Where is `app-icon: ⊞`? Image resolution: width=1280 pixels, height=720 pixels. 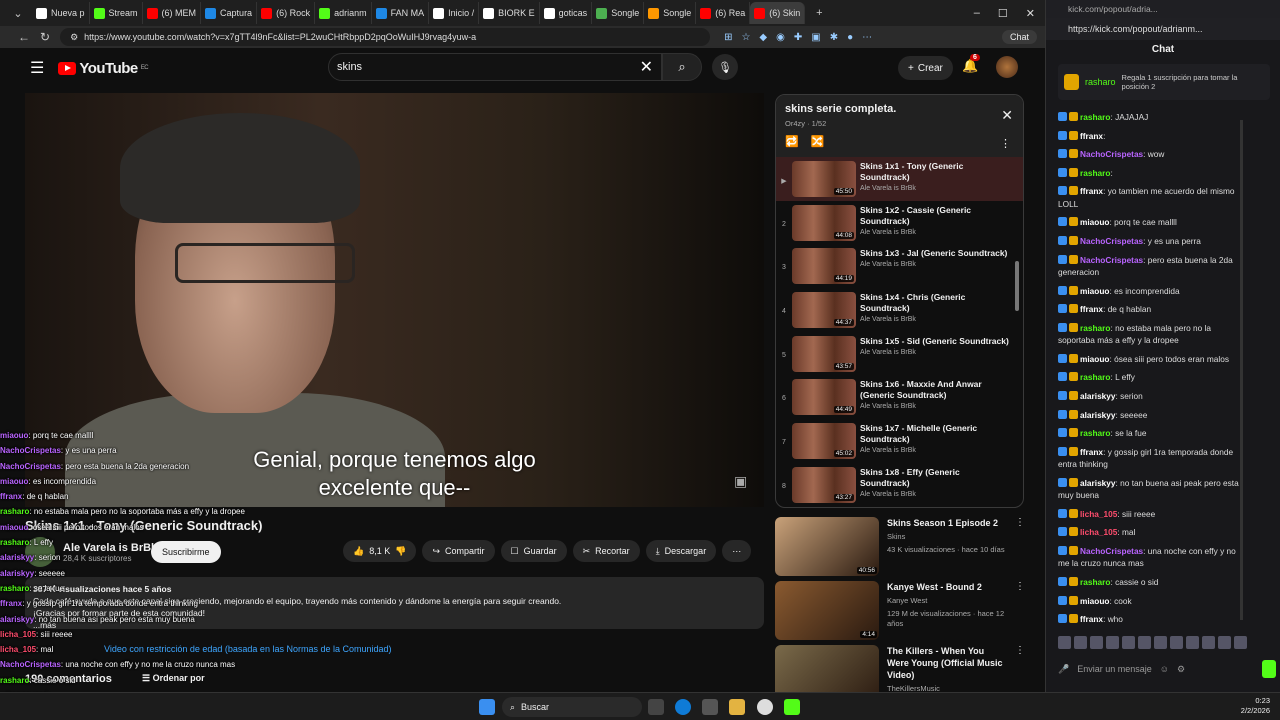
app-icon: ⊞ is located at coordinates (728, 37).